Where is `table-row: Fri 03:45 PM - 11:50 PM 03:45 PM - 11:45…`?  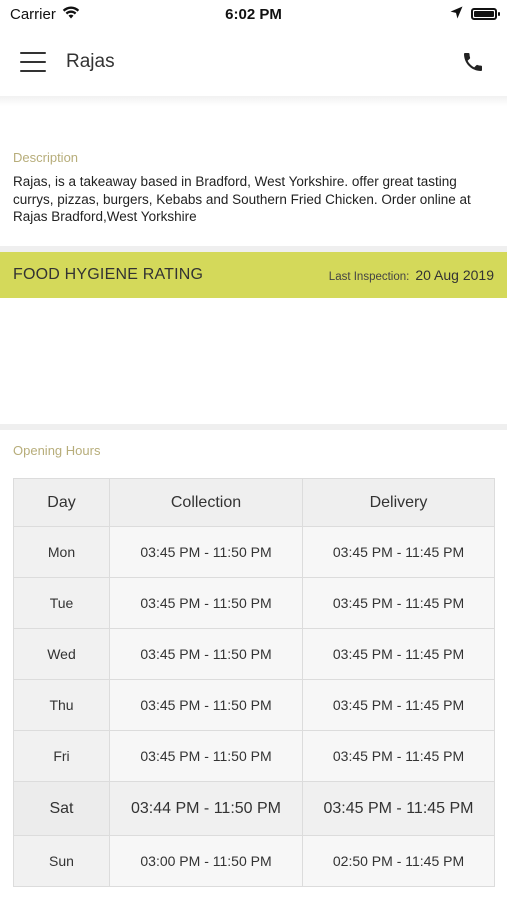
table-row: Fri 03:45 PM - 11:50 PM 03:45 PM - 11:45… is located at coordinates (254, 756).